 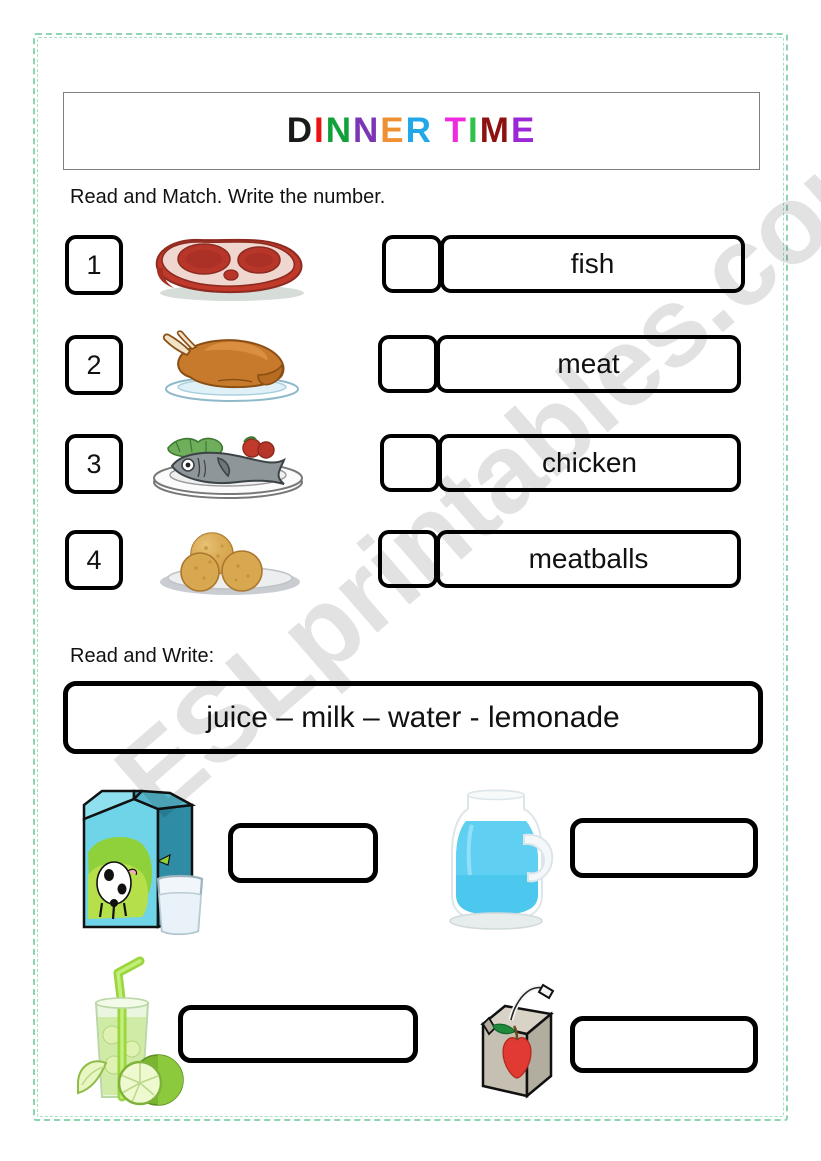 What do you see at coordinates (502, 855) in the screenshot?
I see `water-pitcher-image` at bounding box center [502, 855].